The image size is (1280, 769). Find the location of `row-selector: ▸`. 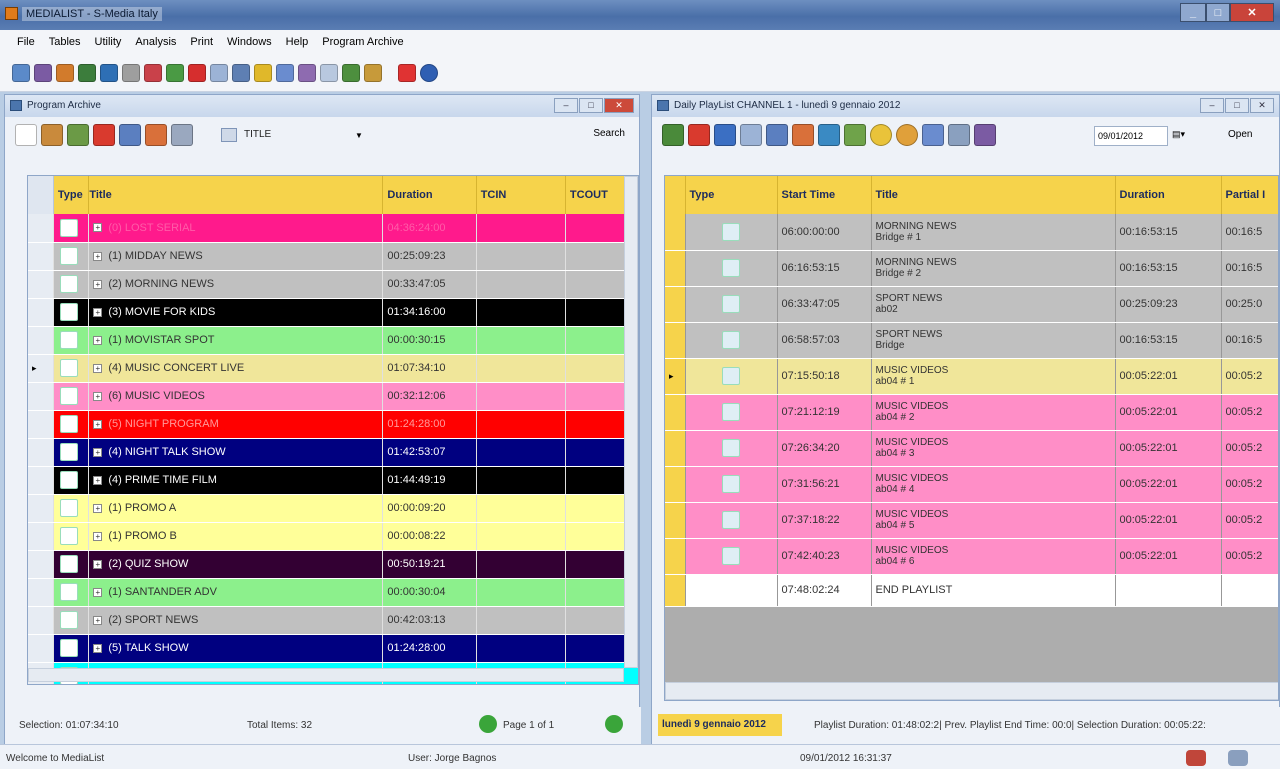

row-selector: ▸ is located at coordinates (41, 368).